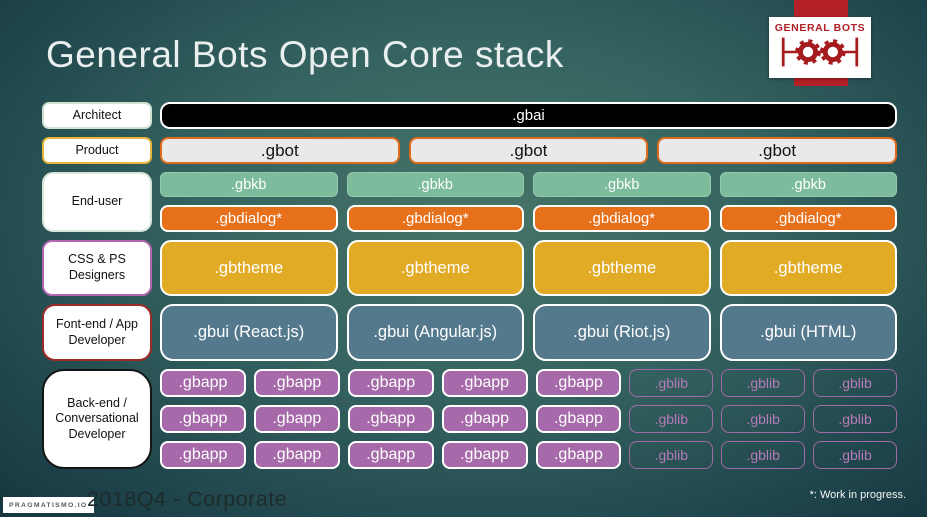  I want to click on box-gbui-html: .gbui (HTML), so click(808, 332).